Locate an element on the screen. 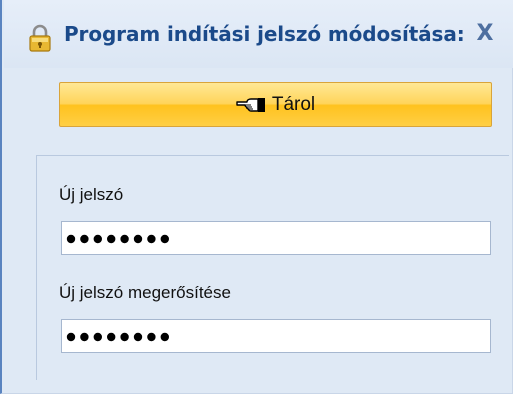 The height and width of the screenshot is (394, 513). confirm-password-label: Új jelszó megerősítése is located at coordinates (145, 292).